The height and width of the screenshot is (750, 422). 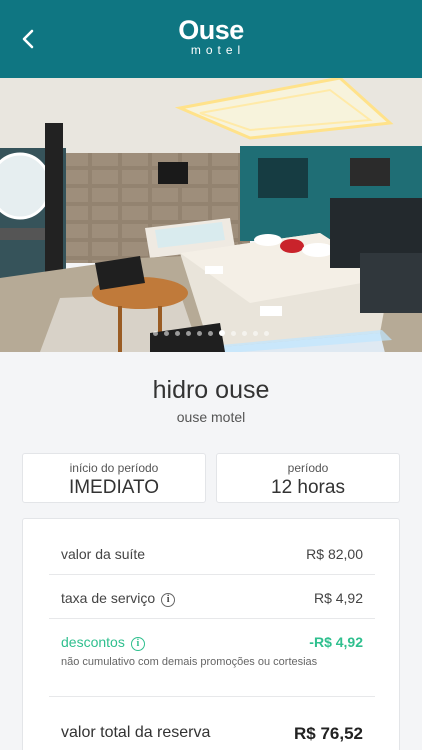 What do you see at coordinates (211, 417) in the screenshot?
I see `motel-name: ouse motel` at bounding box center [211, 417].